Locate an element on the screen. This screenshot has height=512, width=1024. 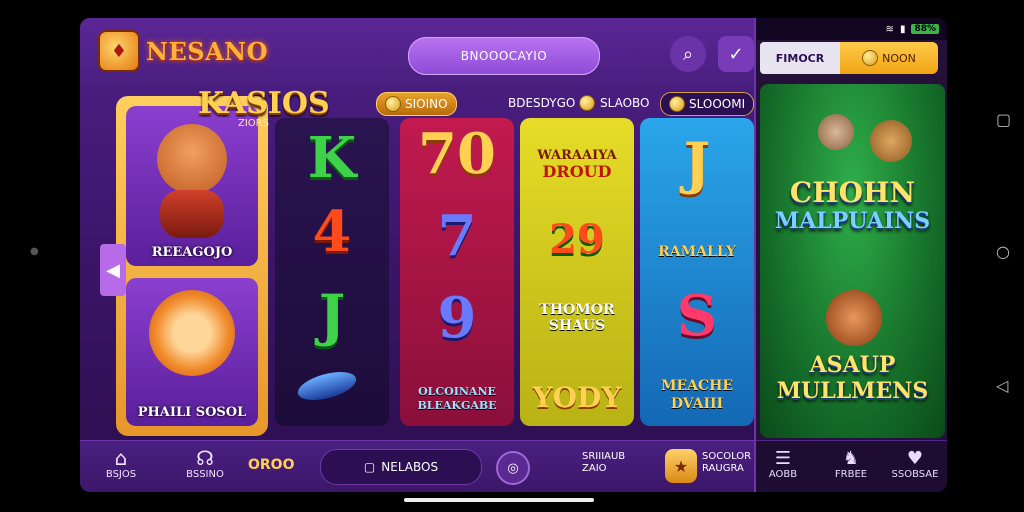
bottom-pill: ▢ NELABOS is located at coordinates (401, 467).